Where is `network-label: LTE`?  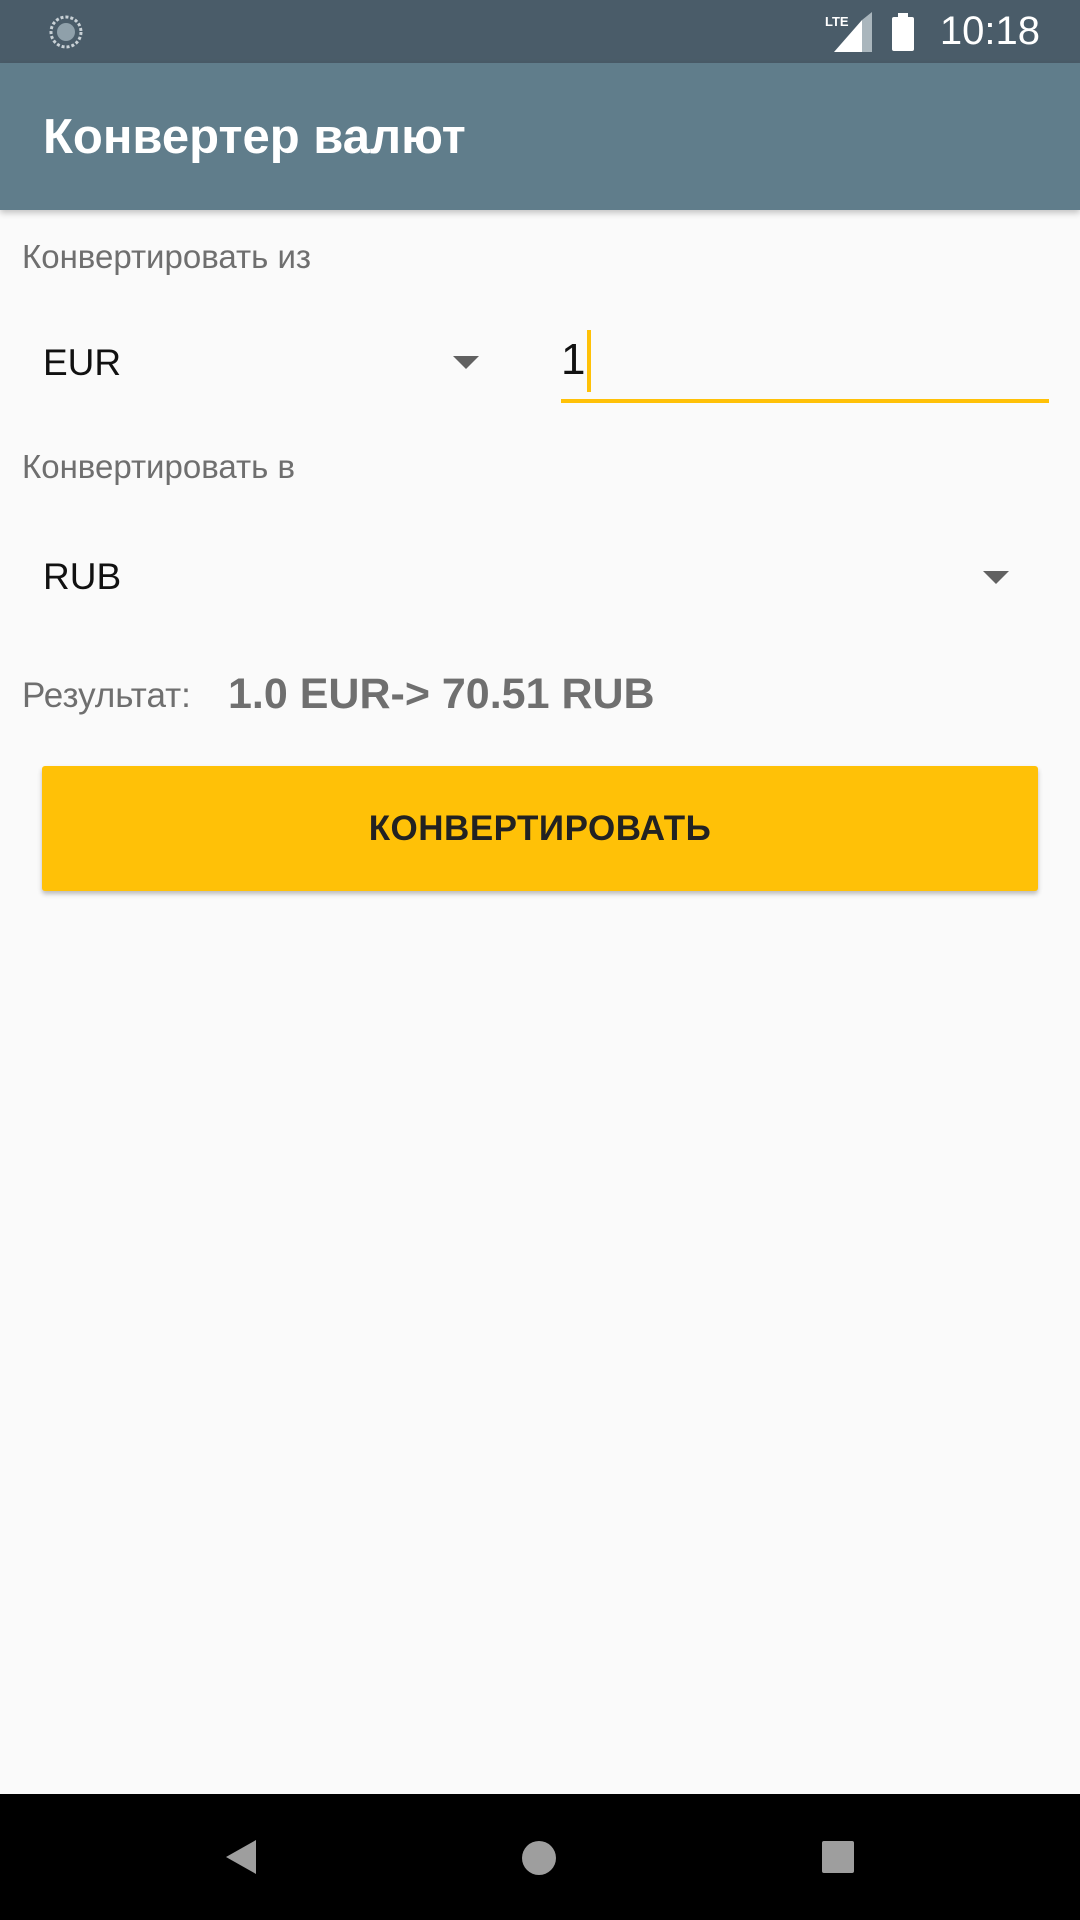 network-label: LTE is located at coordinates (837, 21).